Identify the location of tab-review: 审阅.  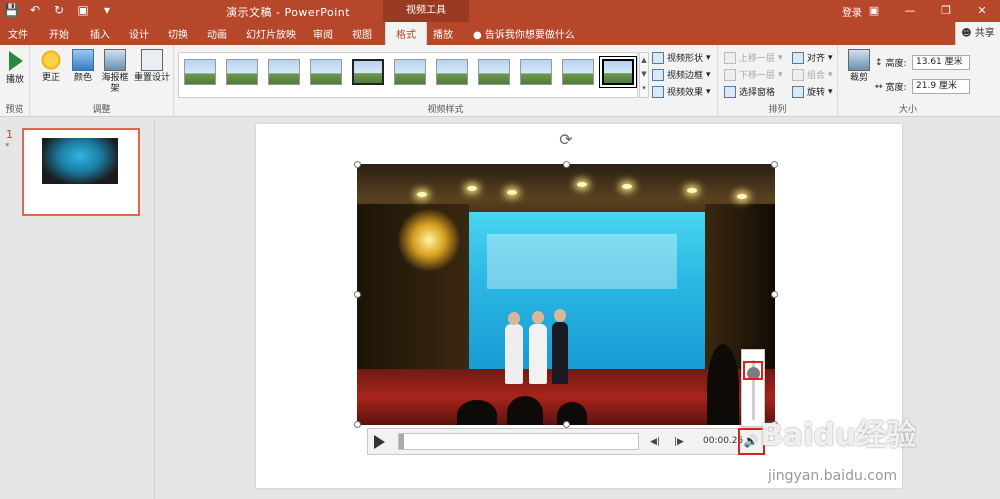
(323, 33).